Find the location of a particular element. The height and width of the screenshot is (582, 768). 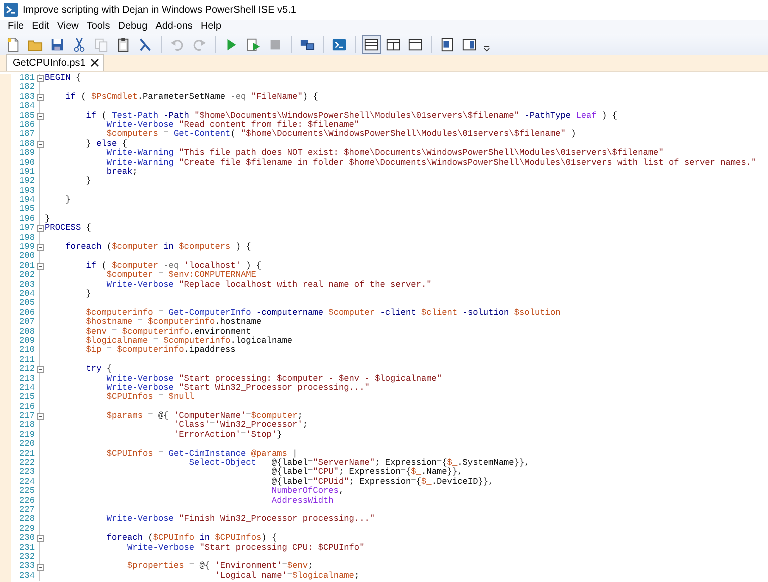

page-play-icon is located at coordinates (253, 44).